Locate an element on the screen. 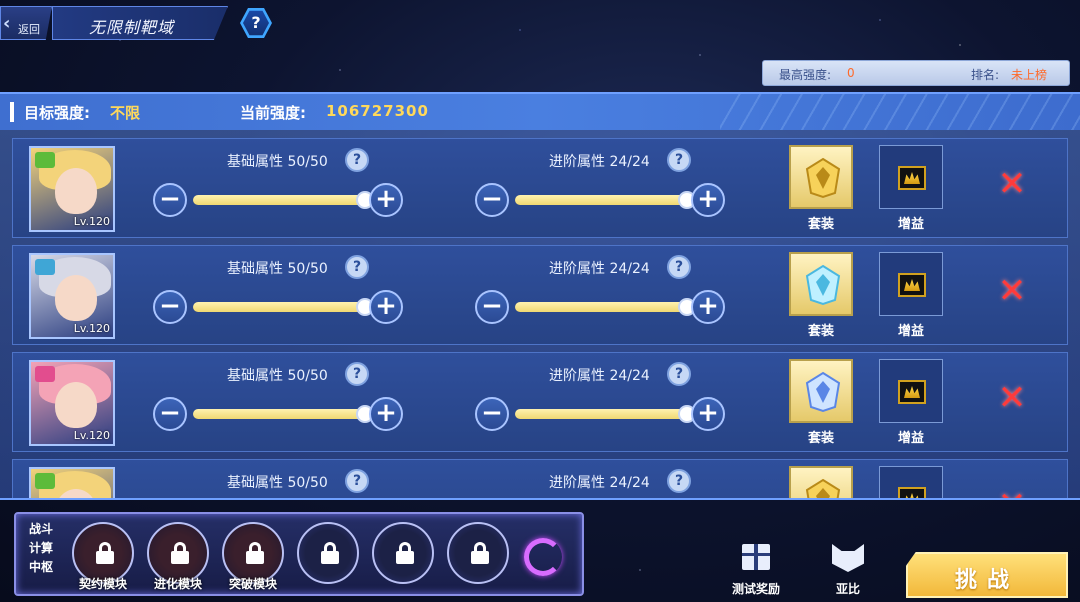  hub-title-line: 中枢 is located at coordinates (40, 567).